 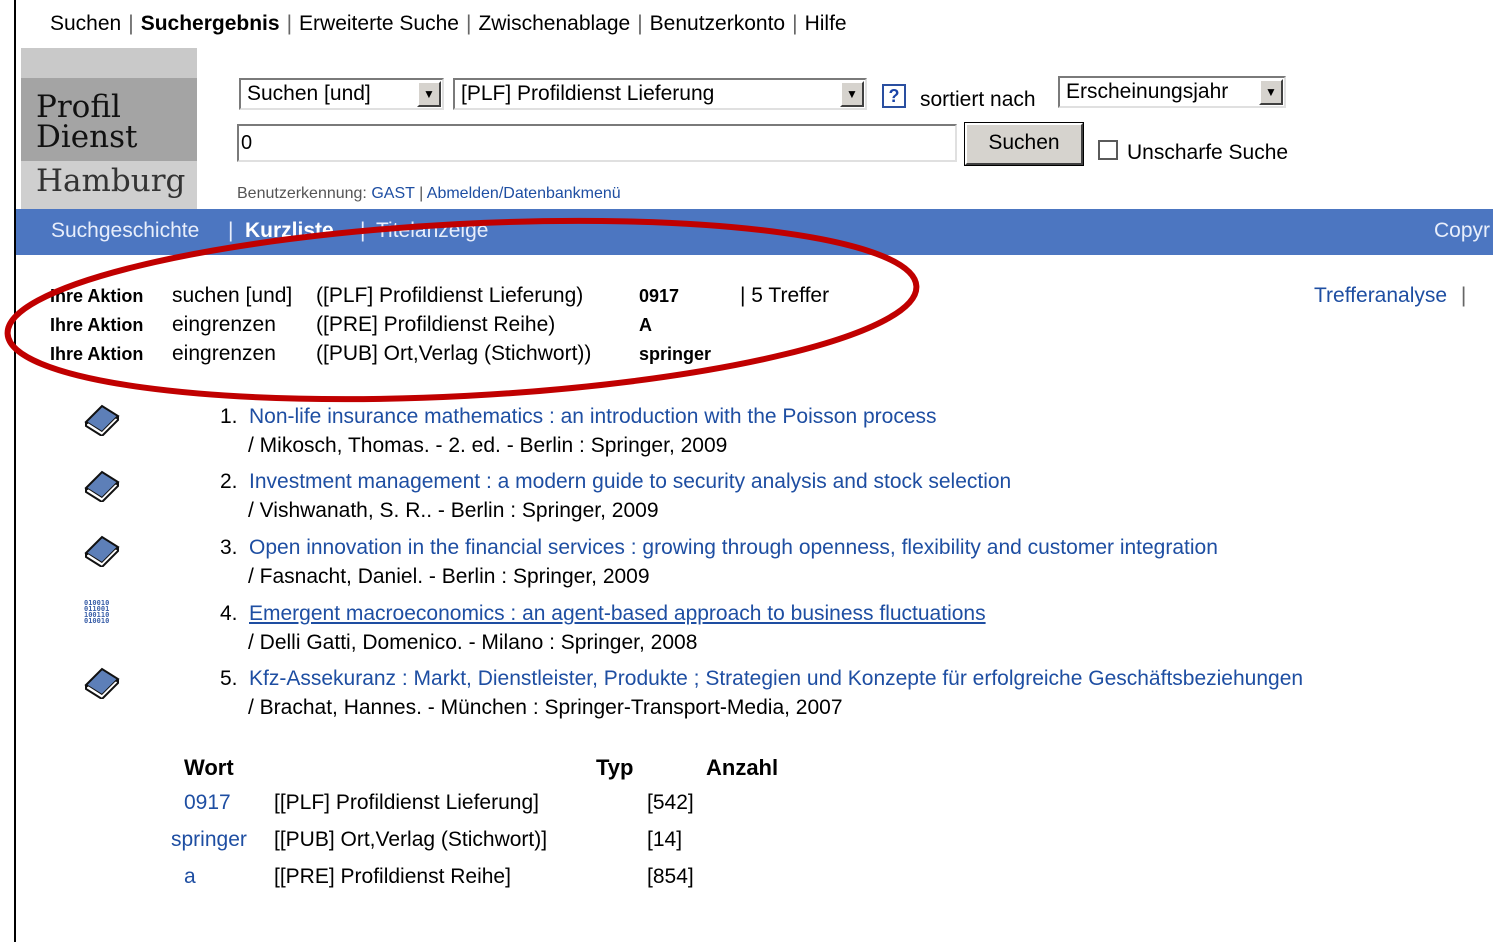 What do you see at coordinates (78, 107) in the screenshot?
I see `logo-profil: Profil` at bounding box center [78, 107].